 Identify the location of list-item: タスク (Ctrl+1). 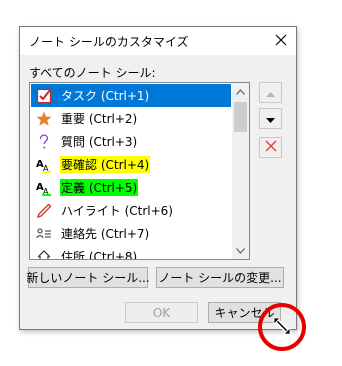
(131, 95).